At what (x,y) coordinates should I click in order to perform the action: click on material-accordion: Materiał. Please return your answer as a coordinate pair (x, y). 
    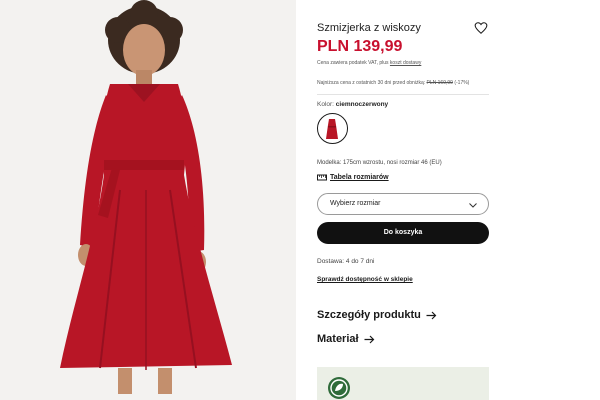
    Looking at the image, I should click on (346, 339).